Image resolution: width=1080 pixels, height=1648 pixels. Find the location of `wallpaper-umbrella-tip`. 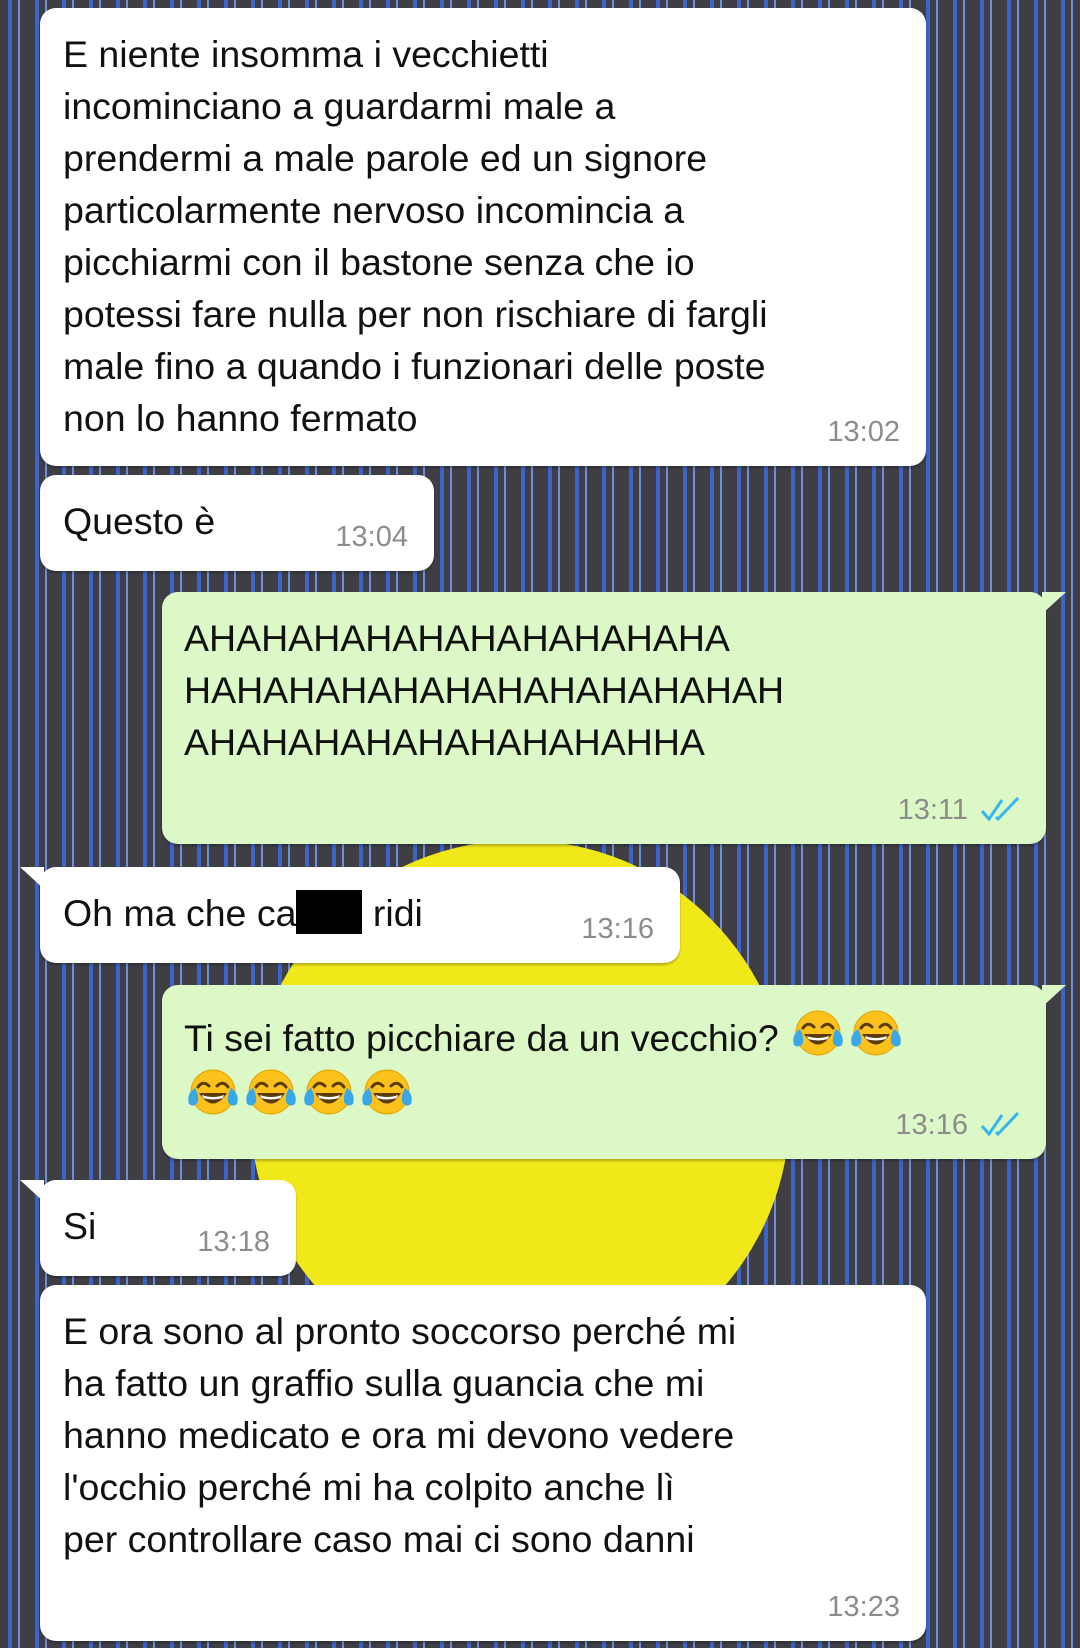

wallpaper-umbrella-tip is located at coordinates (544, 852).